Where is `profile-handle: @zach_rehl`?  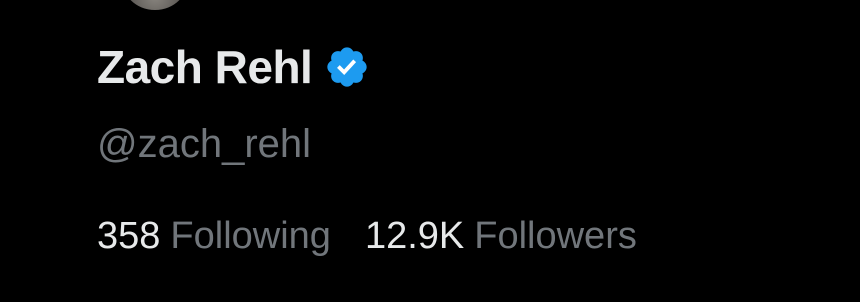
profile-handle: @zach_rehl is located at coordinates (204, 144).